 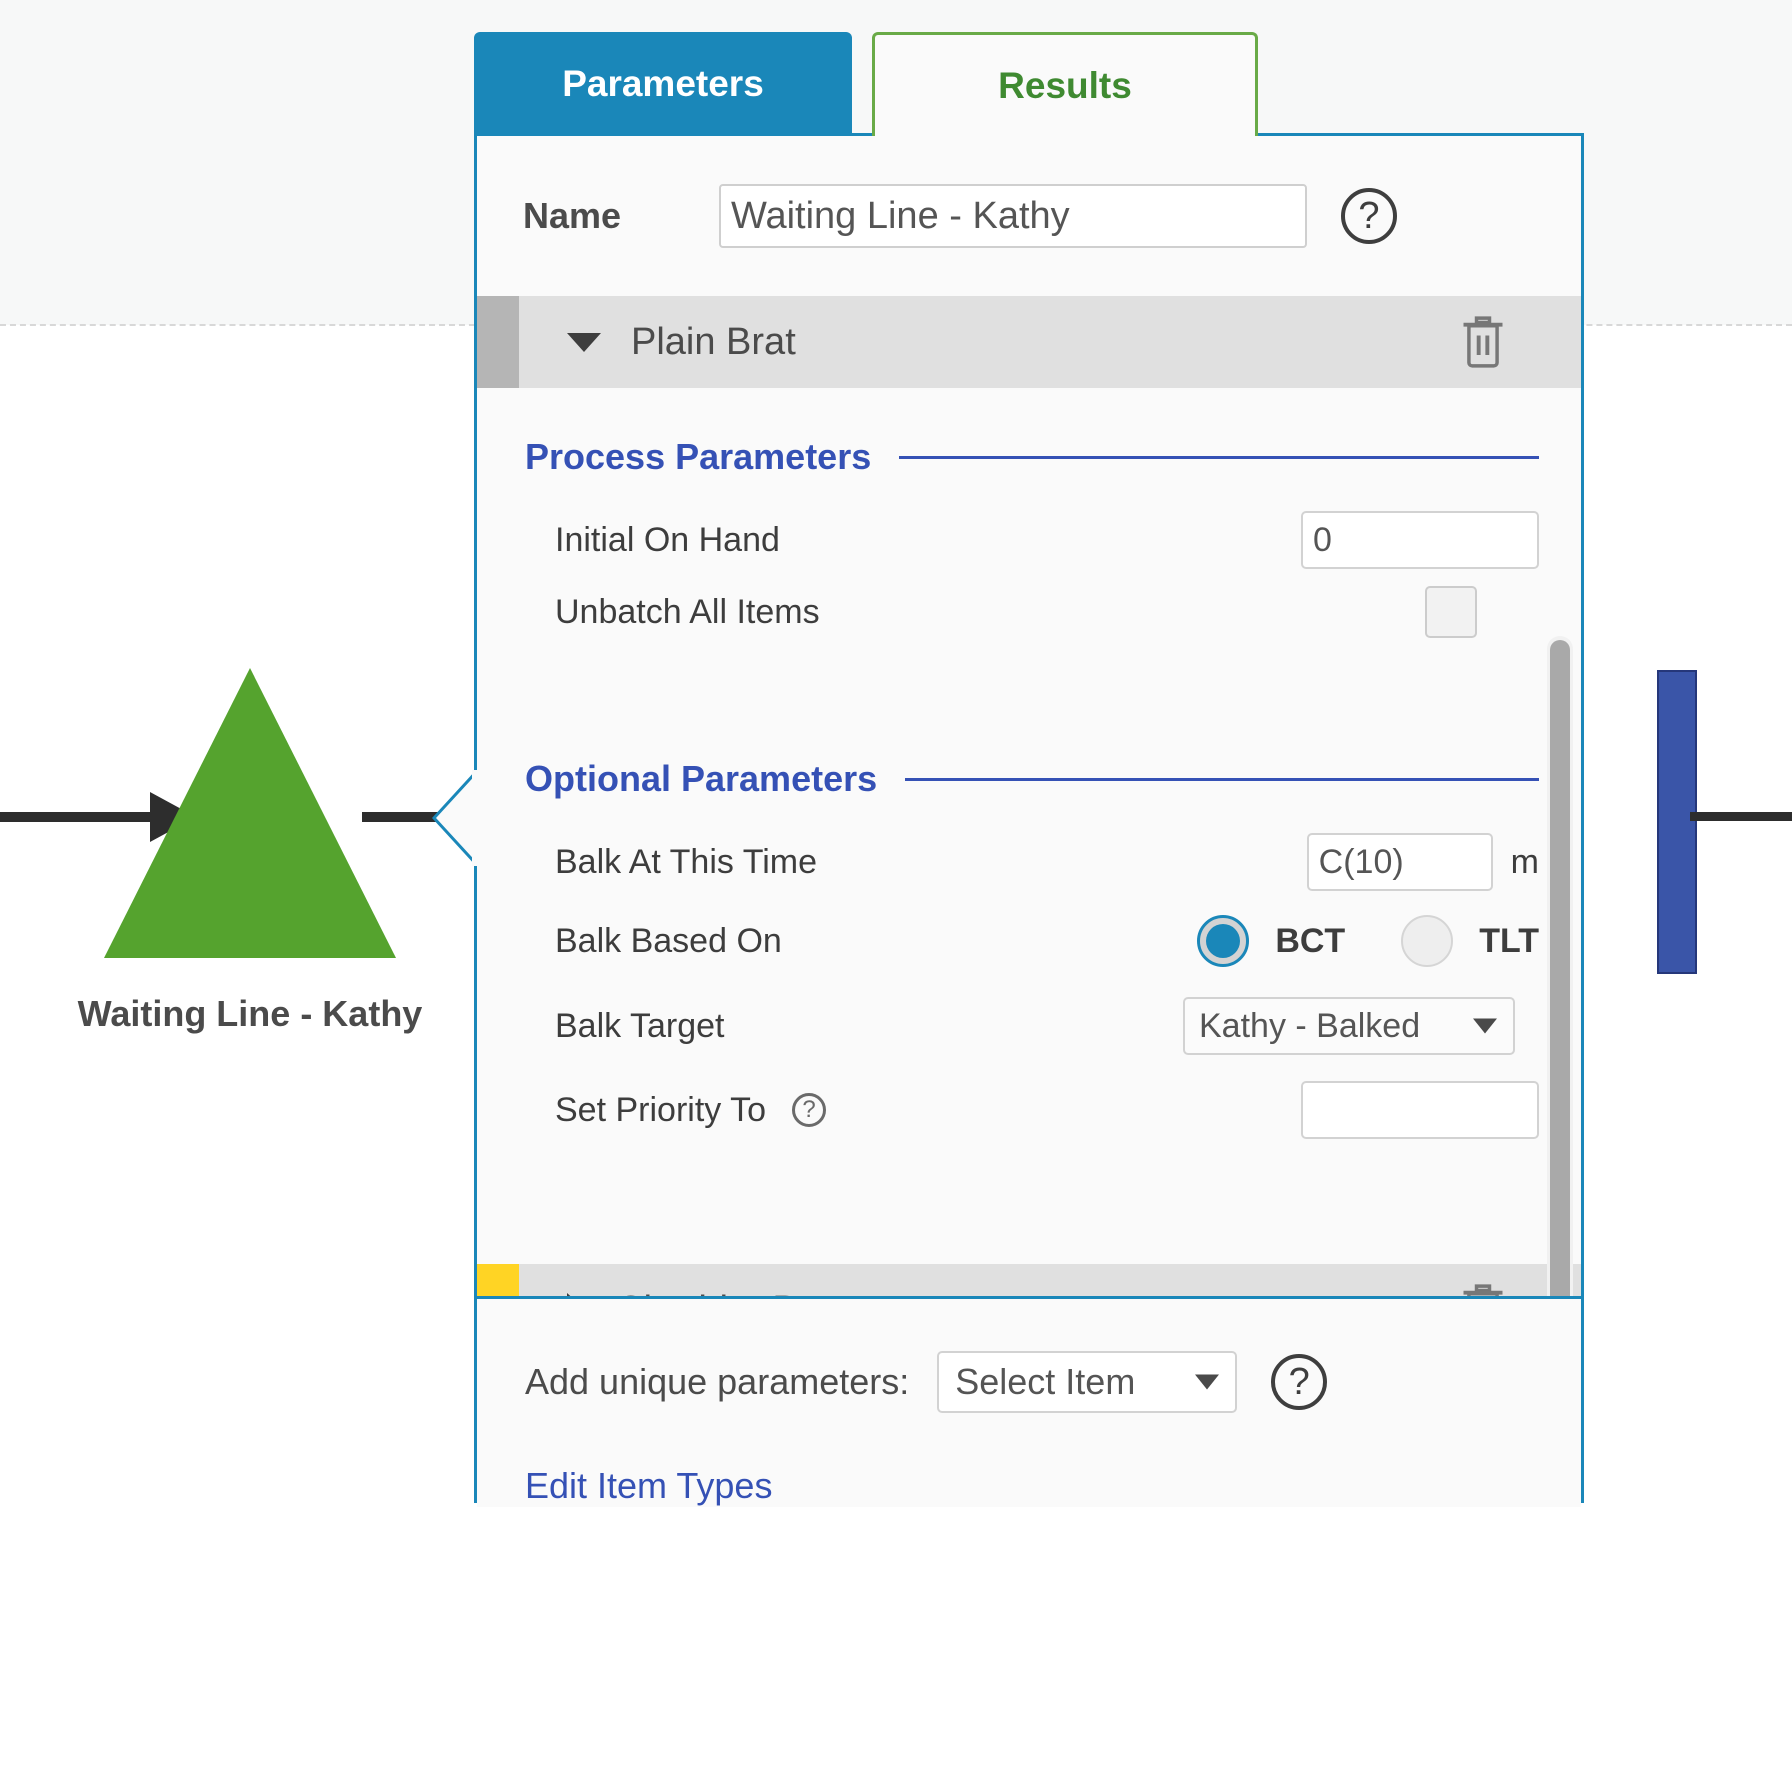 I want to click on add-unique-parameters-select: Select Item, so click(x=1087, y=1382).